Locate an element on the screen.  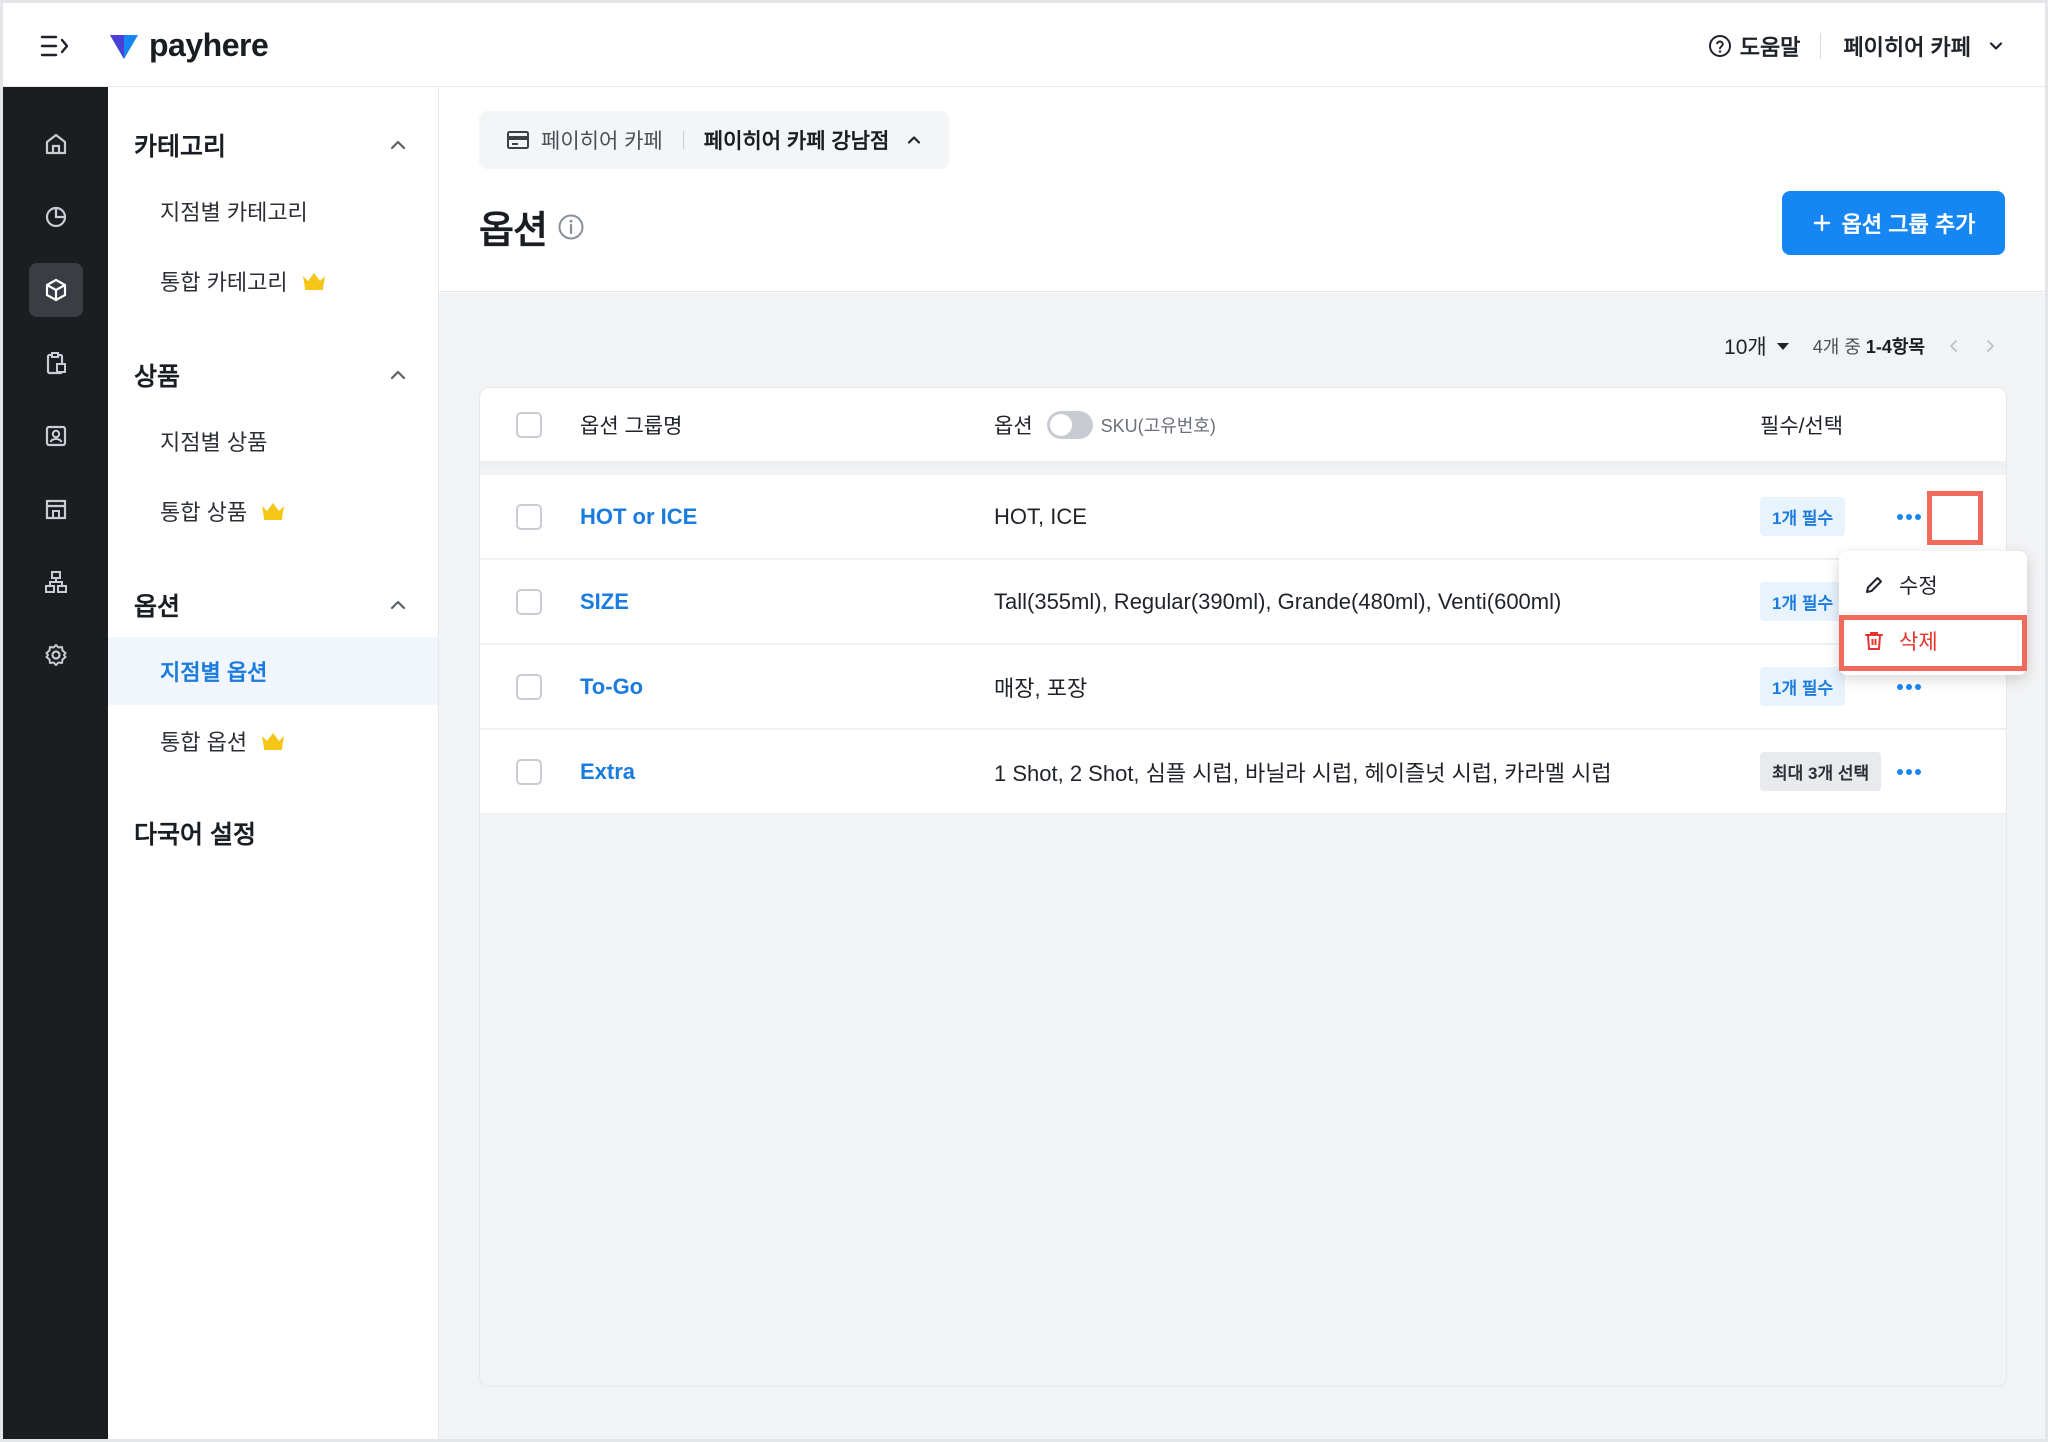
sidebar-group-label: 옵션 is located at coordinates (157, 607).